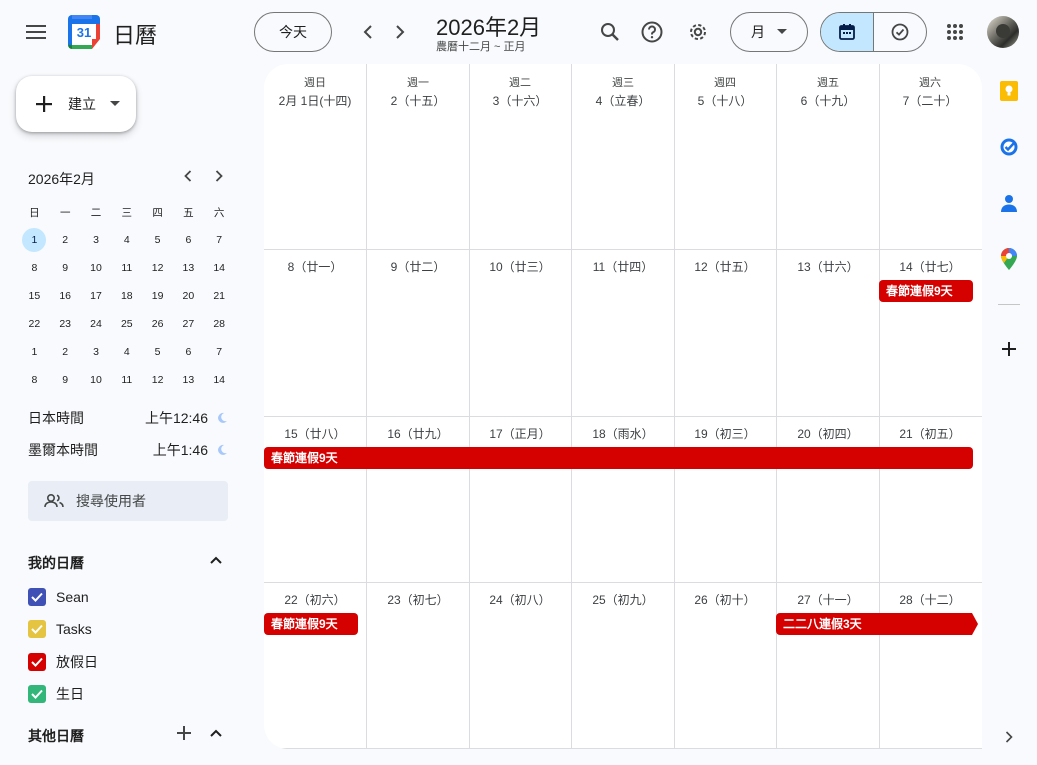  I want to click on mini-day: 21, so click(219, 296).